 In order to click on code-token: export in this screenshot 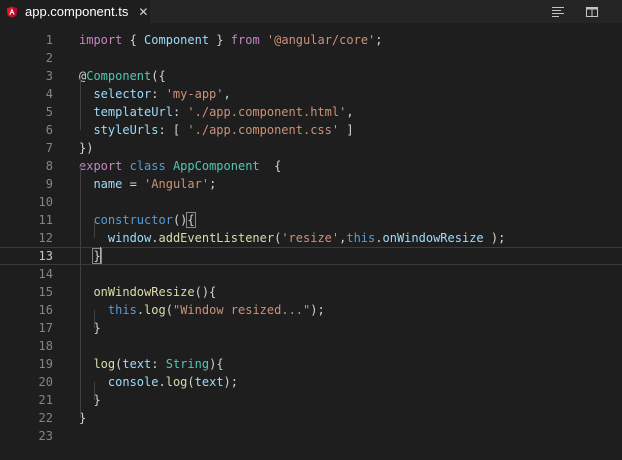, I will do `click(101, 166)`.